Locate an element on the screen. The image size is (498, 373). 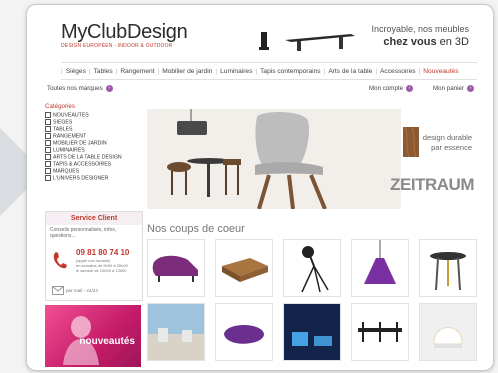
nav-item-sieges: Sièges is located at coordinates (76, 71).